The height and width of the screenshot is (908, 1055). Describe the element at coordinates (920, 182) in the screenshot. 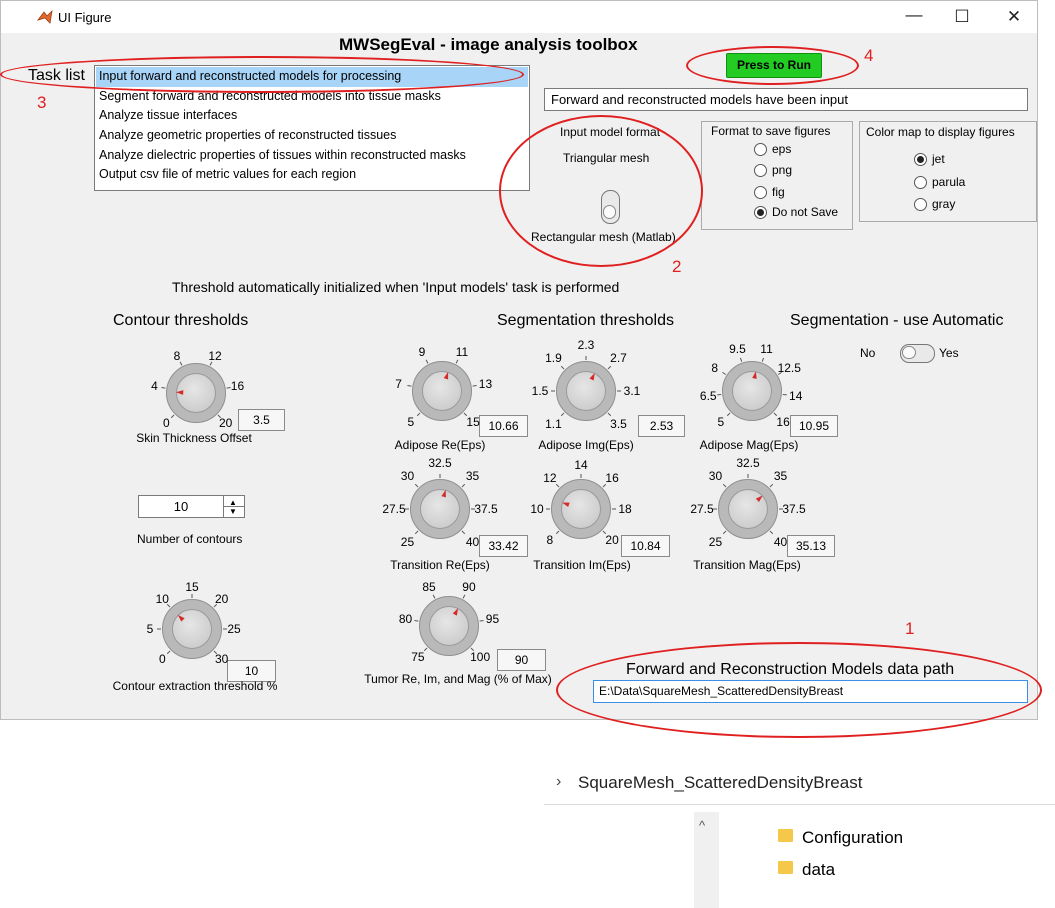

I see `radio-parula` at that location.